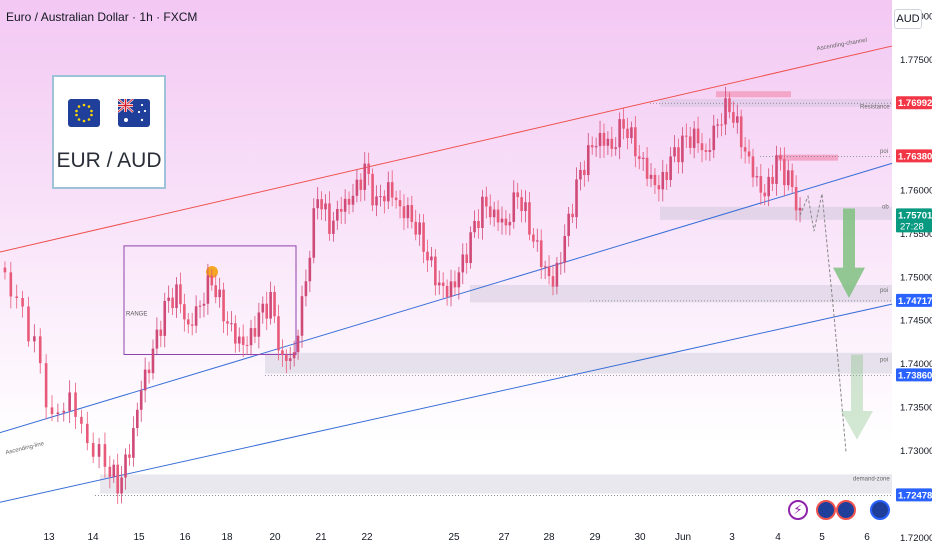 The height and width of the screenshot is (555, 932). What do you see at coordinates (595, 537) in the screenshot?
I see `x-tick-label: 29` at bounding box center [595, 537].